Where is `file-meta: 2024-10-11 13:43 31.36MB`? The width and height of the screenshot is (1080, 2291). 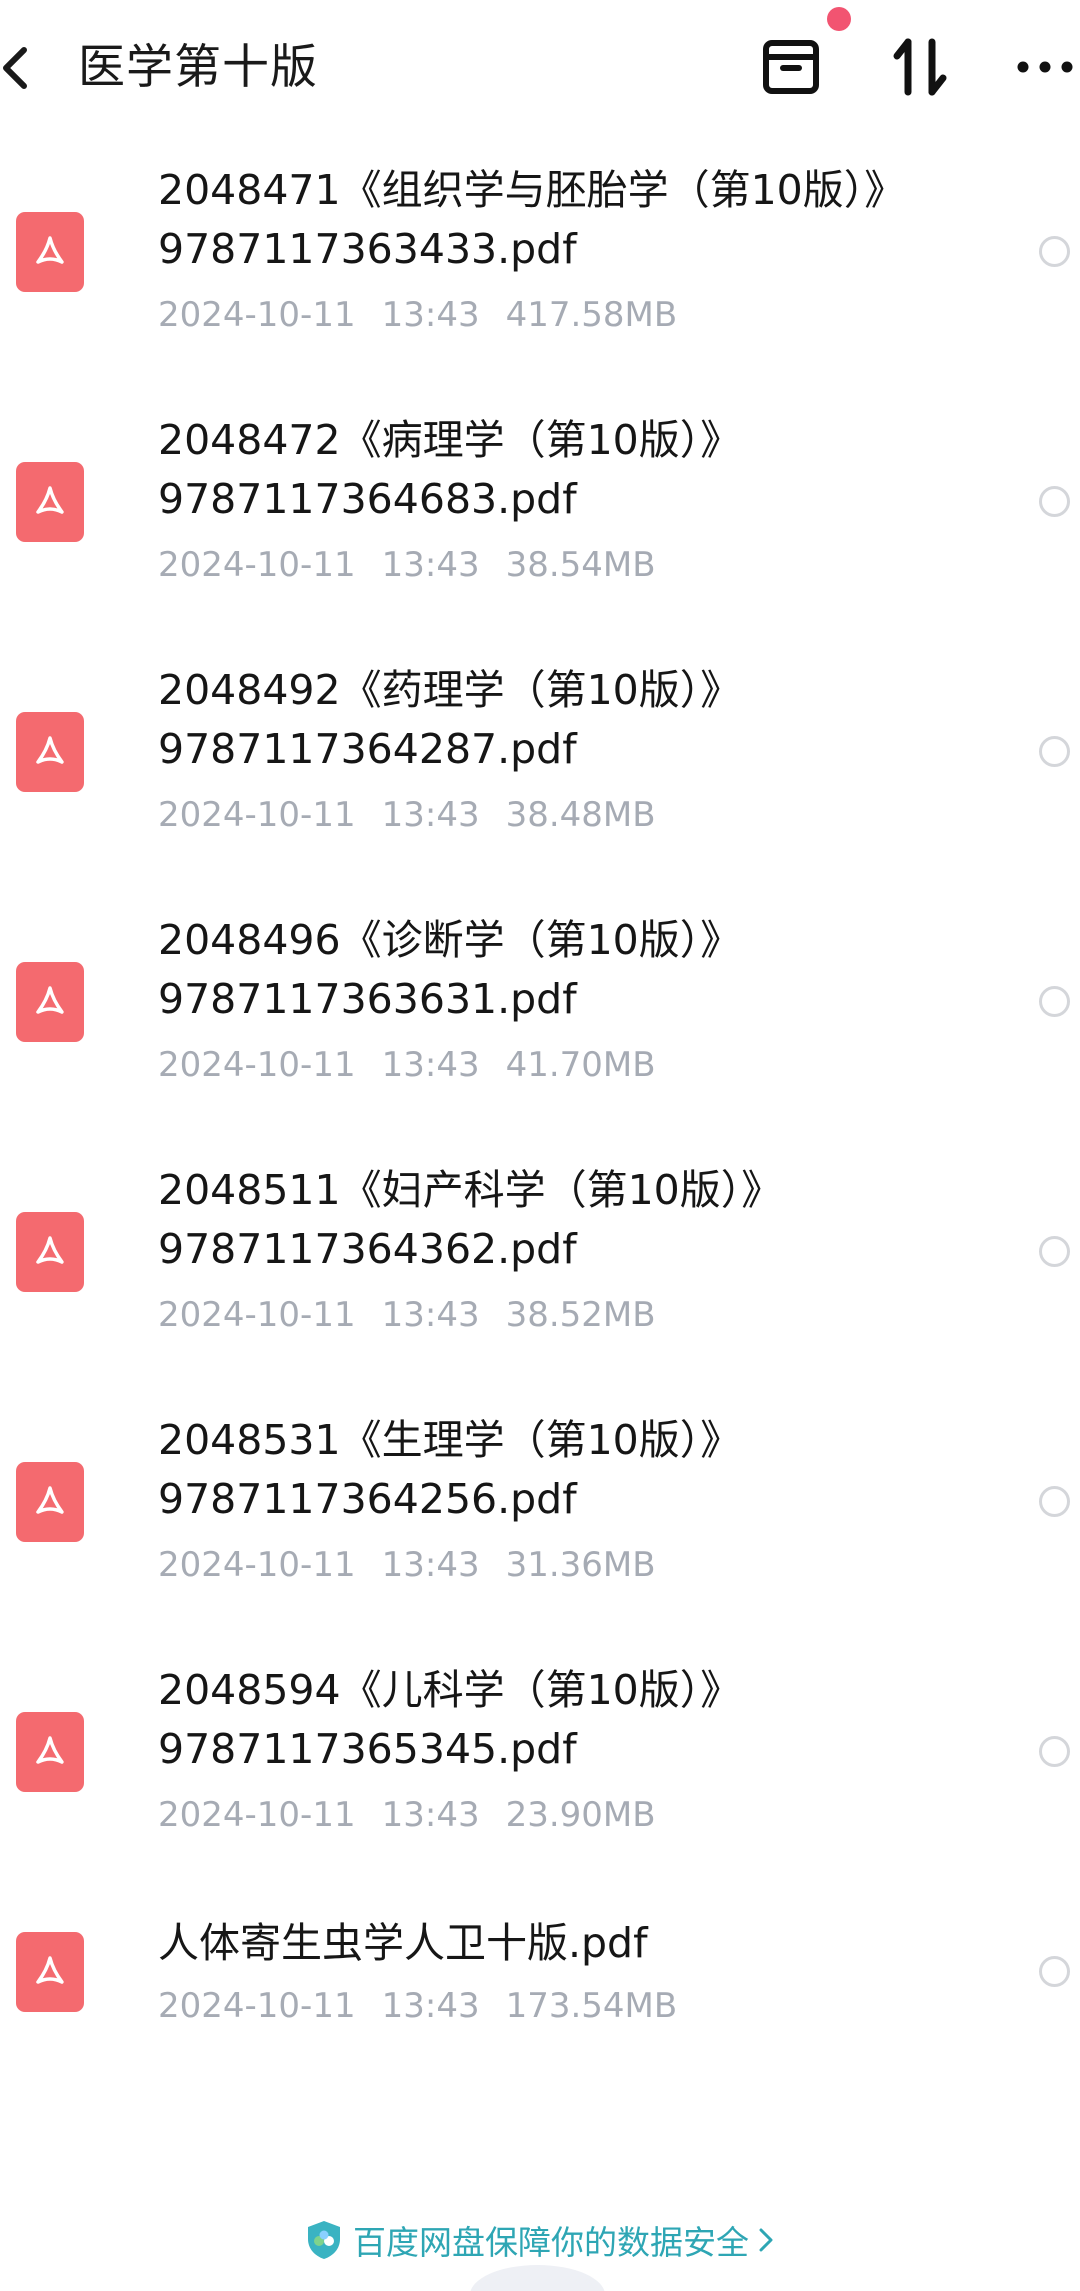 file-meta: 2024-10-11 13:43 31.36MB is located at coordinates (407, 1565).